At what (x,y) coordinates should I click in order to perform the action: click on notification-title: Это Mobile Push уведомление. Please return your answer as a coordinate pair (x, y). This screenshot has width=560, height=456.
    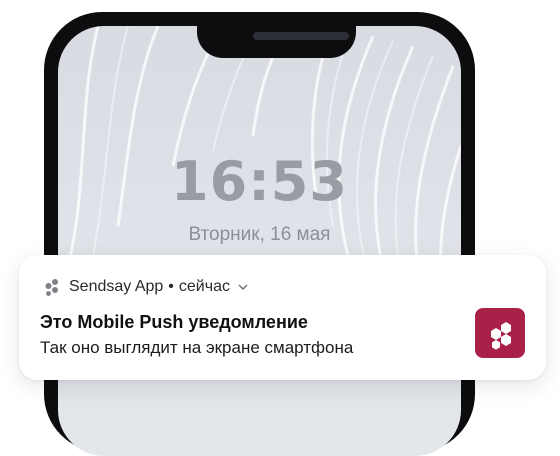
    Looking at the image, I should click on (174, 322).